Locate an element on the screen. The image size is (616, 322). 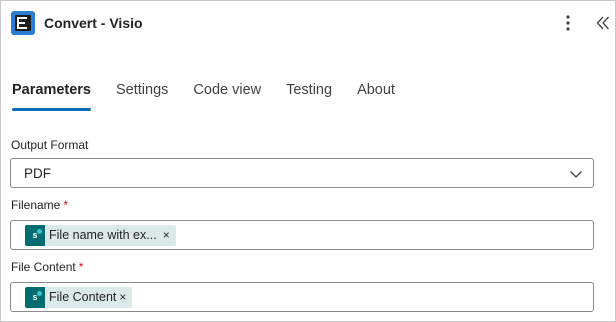
output-format-dropdown: PDF is located at coordinates (302, 173).